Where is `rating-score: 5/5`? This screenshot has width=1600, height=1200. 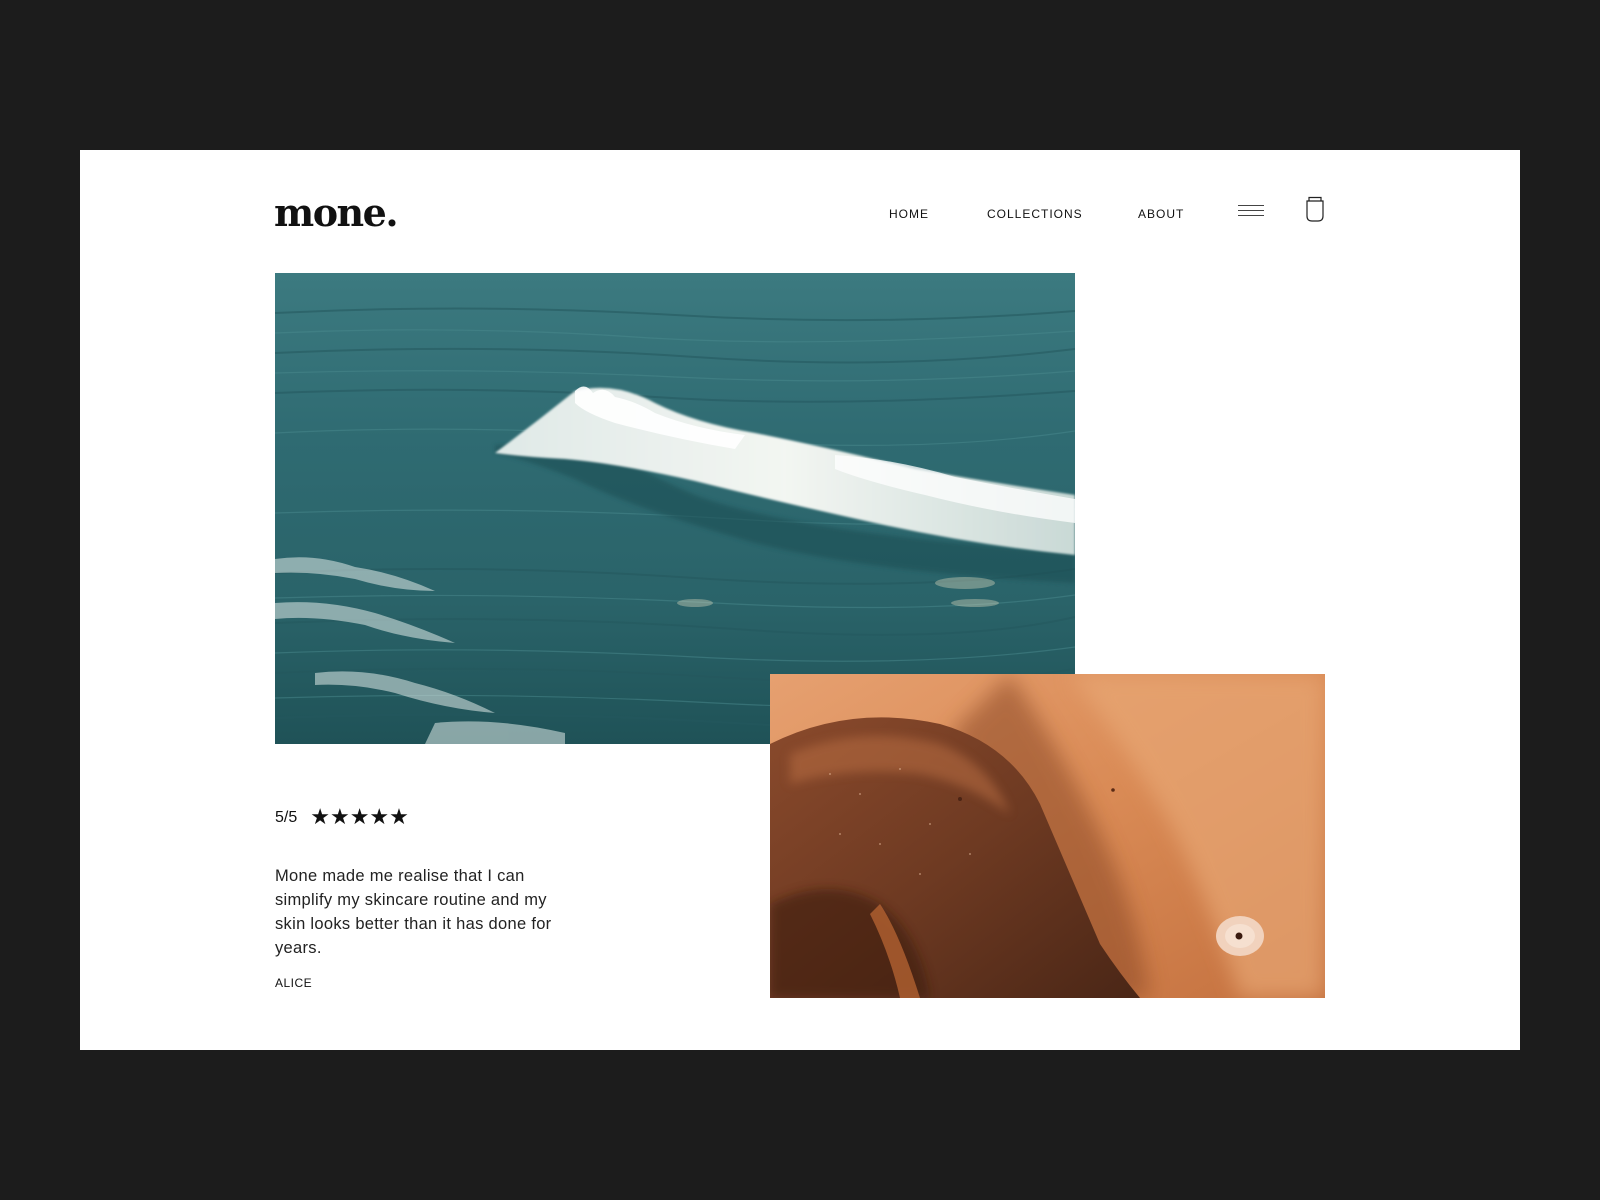 rating-score: 5/5 is located at coordinates (286, 817).